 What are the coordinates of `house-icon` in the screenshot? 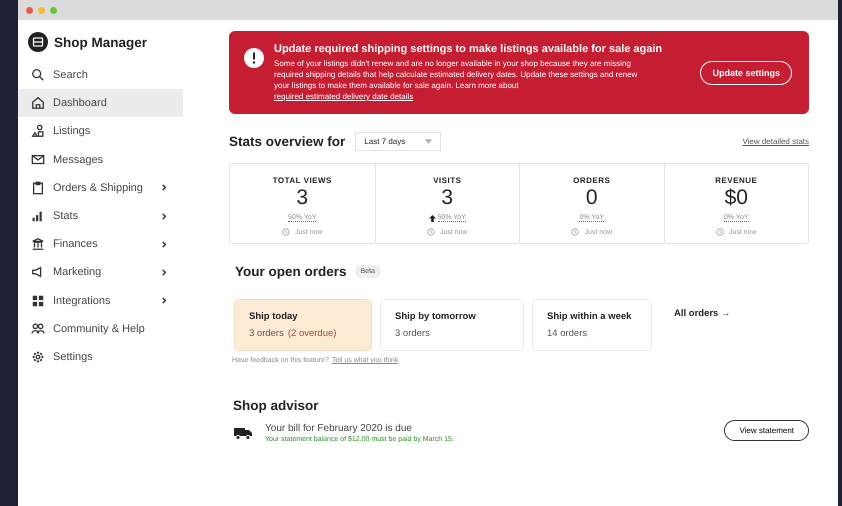 It's located at (38, 103).